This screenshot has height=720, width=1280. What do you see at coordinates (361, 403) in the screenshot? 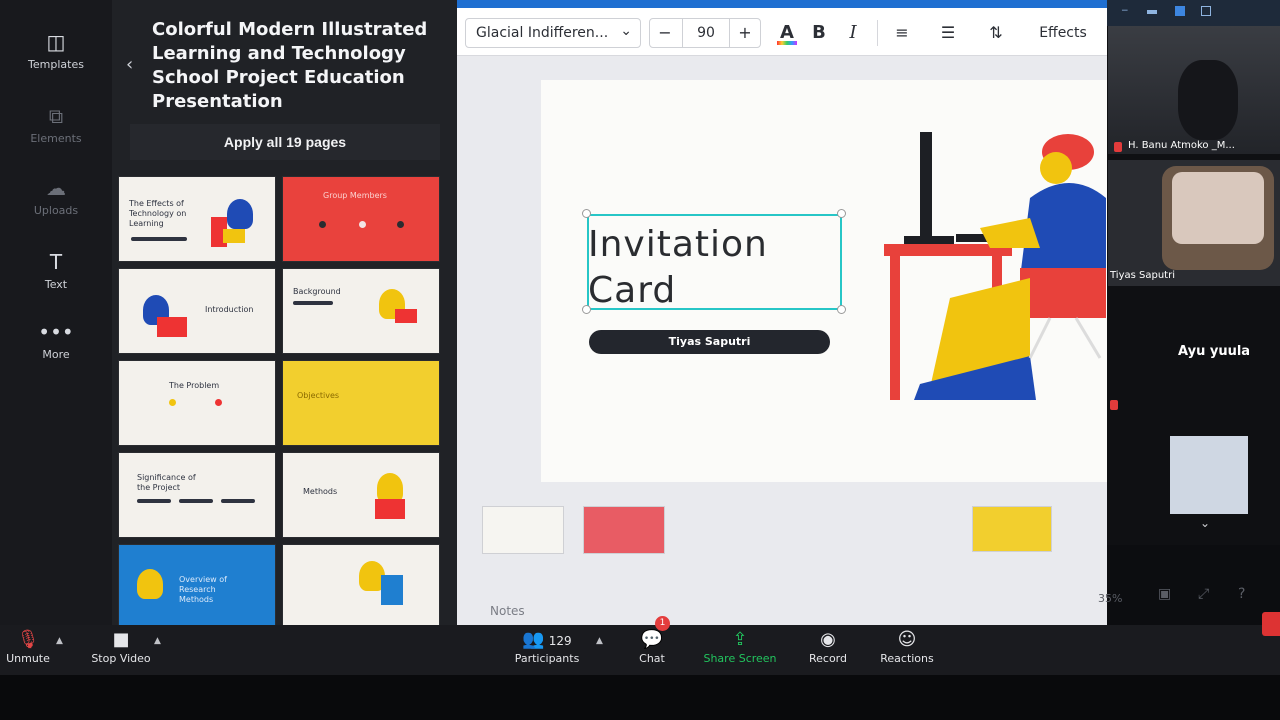
I see `template-thumb-6: Objectives` at bounding box center [361, 403].